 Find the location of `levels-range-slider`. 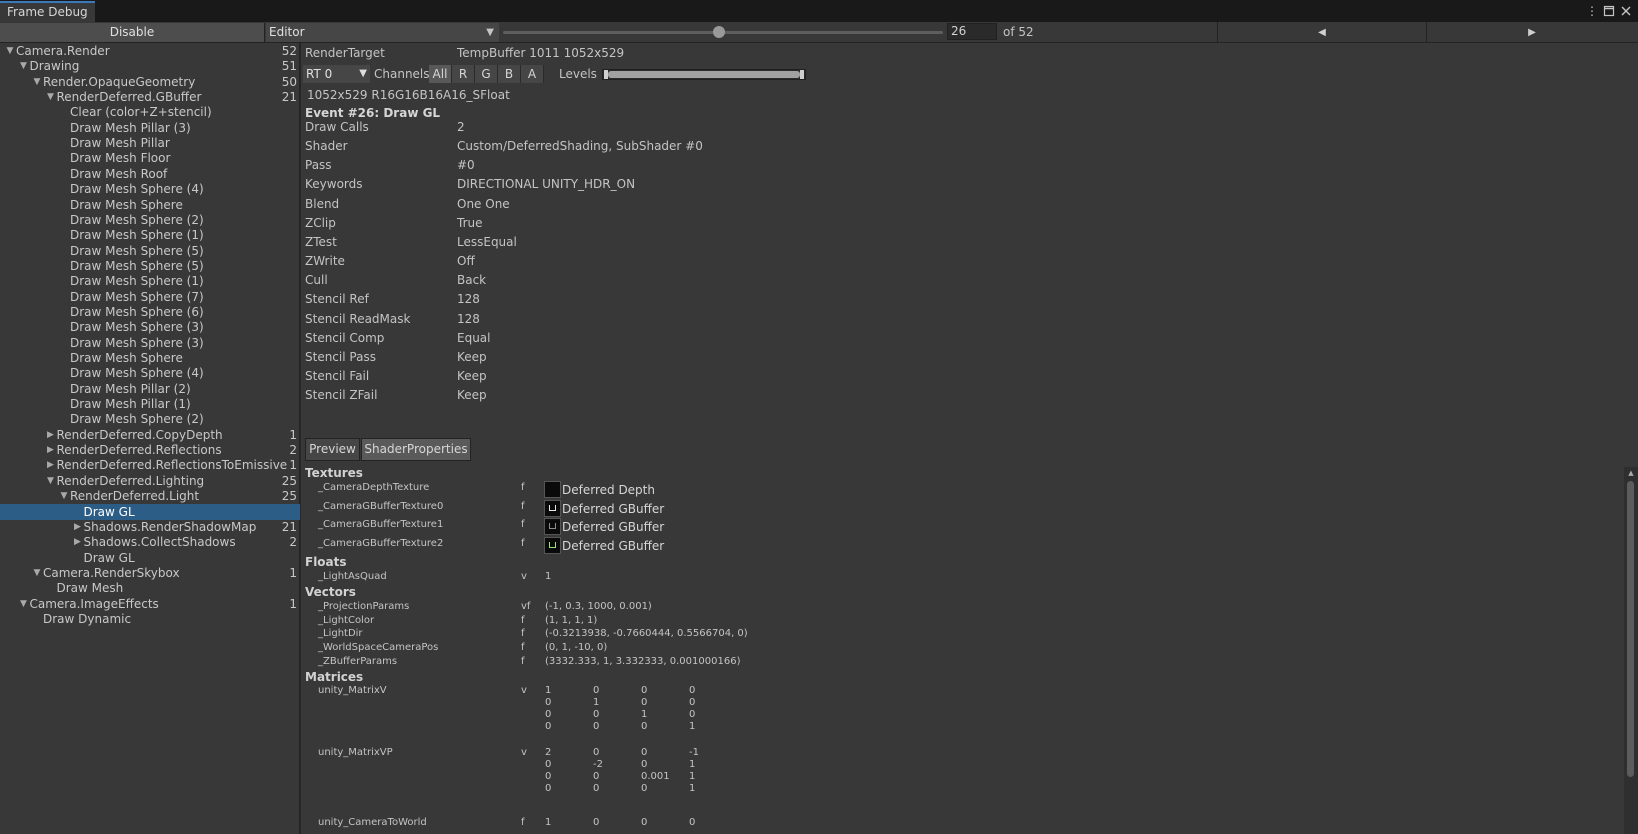

levels-range-slider is located at coordinates (704, 74).